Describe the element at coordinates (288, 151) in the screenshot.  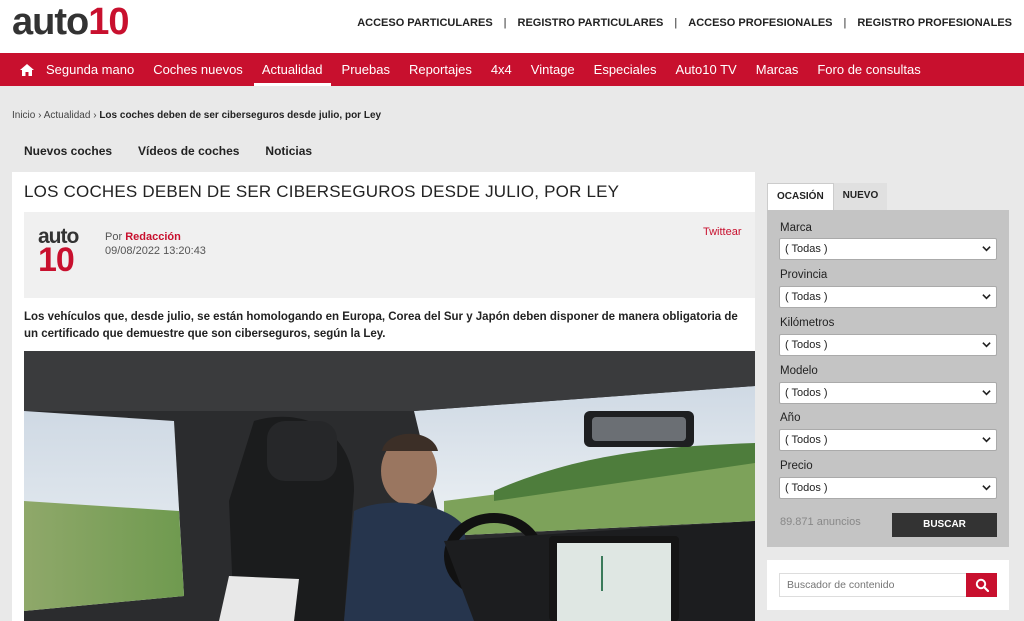
I see `tab-noticias: Noticias` at that location.